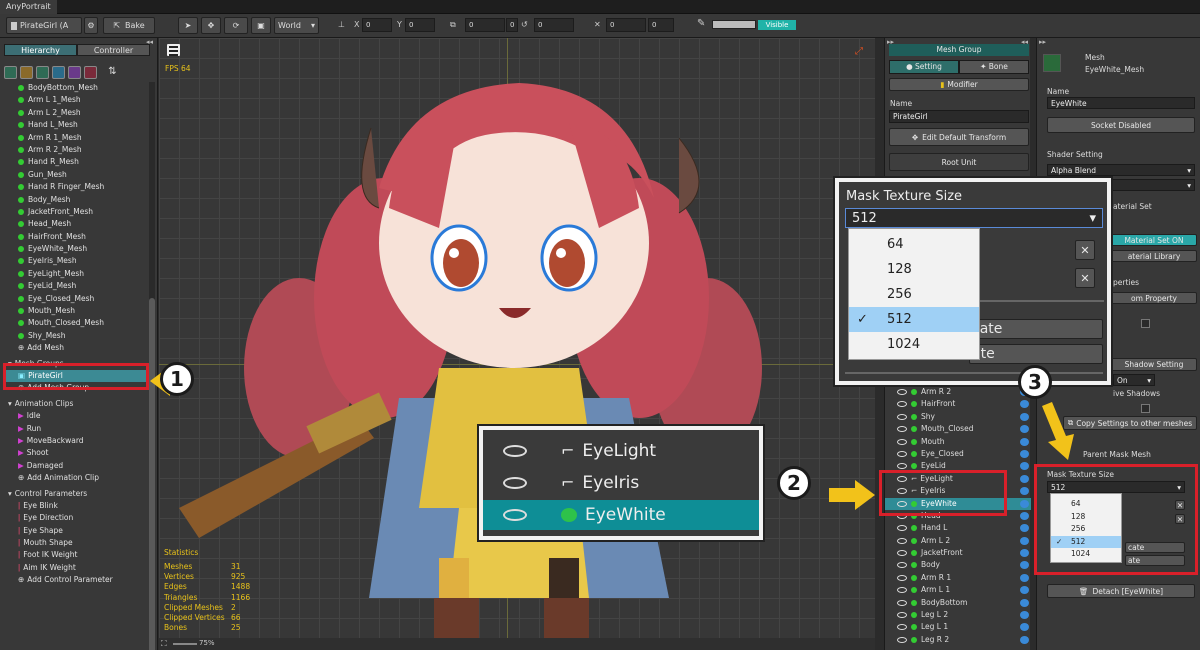 This screenshot has height=650, width=1200. Describe the element at coordinates (1154, 298) in the screenshot. I see `custom-property-button: om Property` at that location.